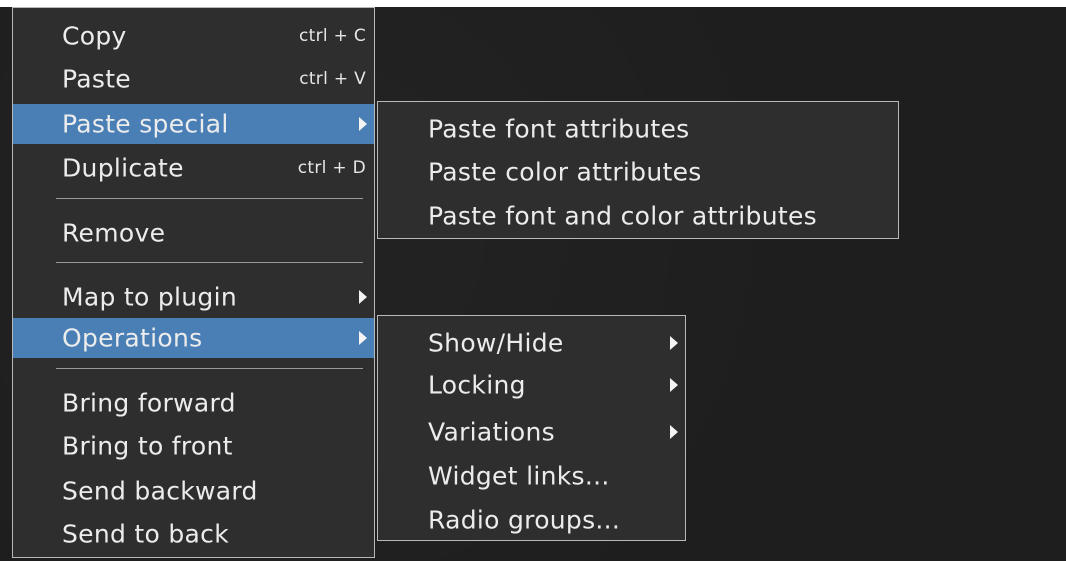 Image resolution: width=1066 pixels, height=561 pixels. What do you see at coordinates (193, 168) in the screenshot?
I see `menu-item-duplicate: Duplicate ctrl + D` at bounding box center [193, 168].